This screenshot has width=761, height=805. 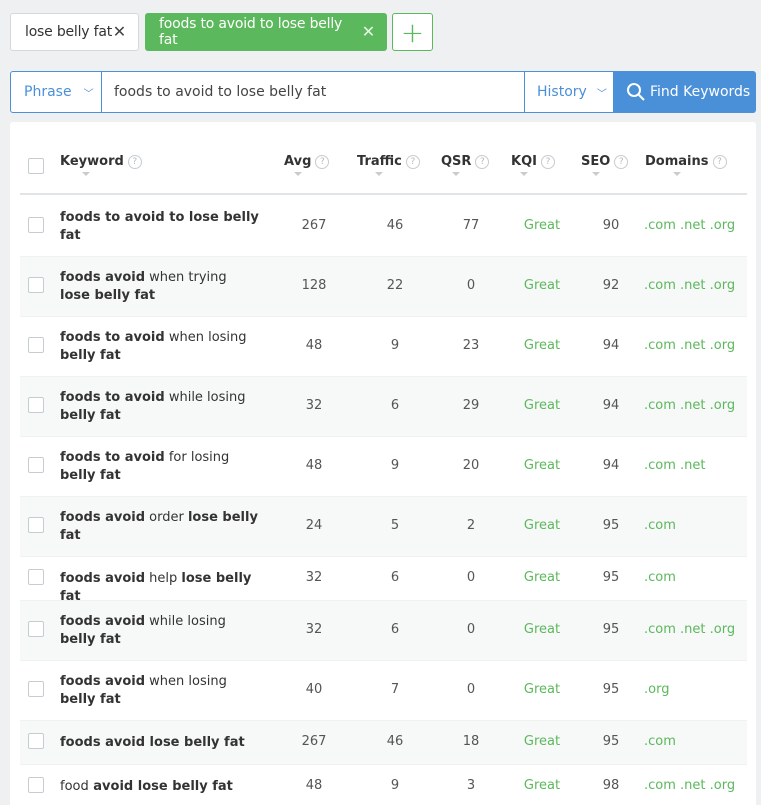 What do you see at coordinates (596, 161) in the screenshot?
I see `col-label: SEO` at bounding box center [596, 161].